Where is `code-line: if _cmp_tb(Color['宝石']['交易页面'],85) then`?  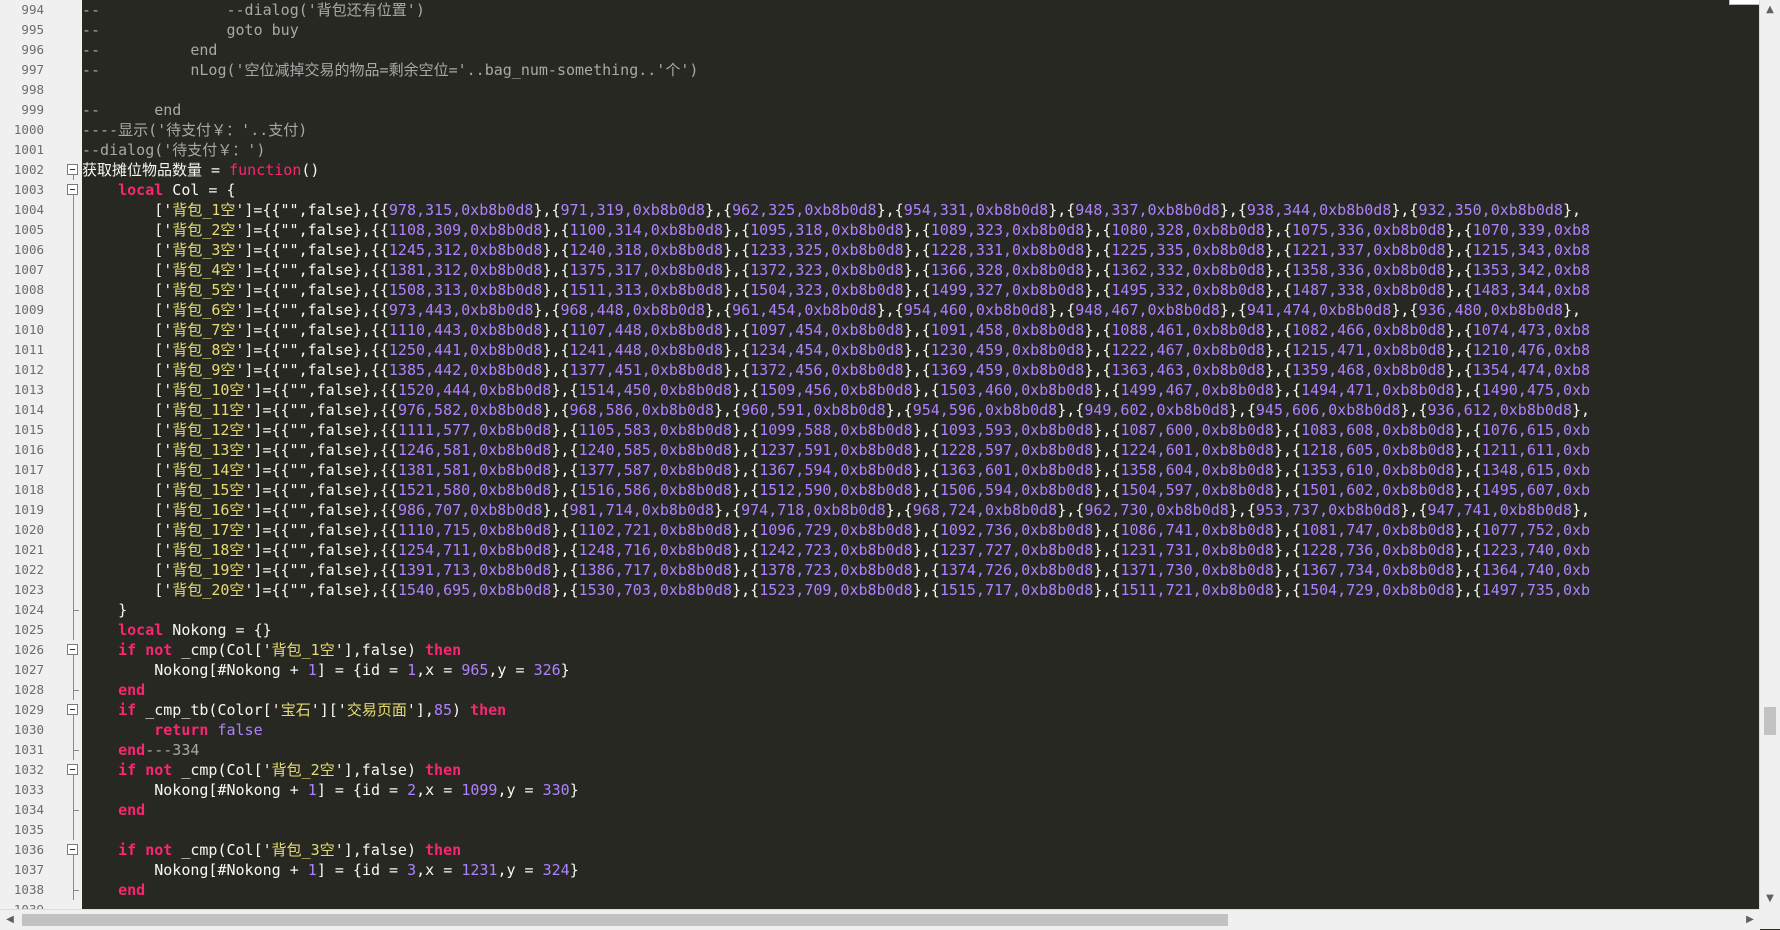 code-line: if _cmp_tb(Color['宝石']['交易页面'],85) then is located at coordinates (294, 710).